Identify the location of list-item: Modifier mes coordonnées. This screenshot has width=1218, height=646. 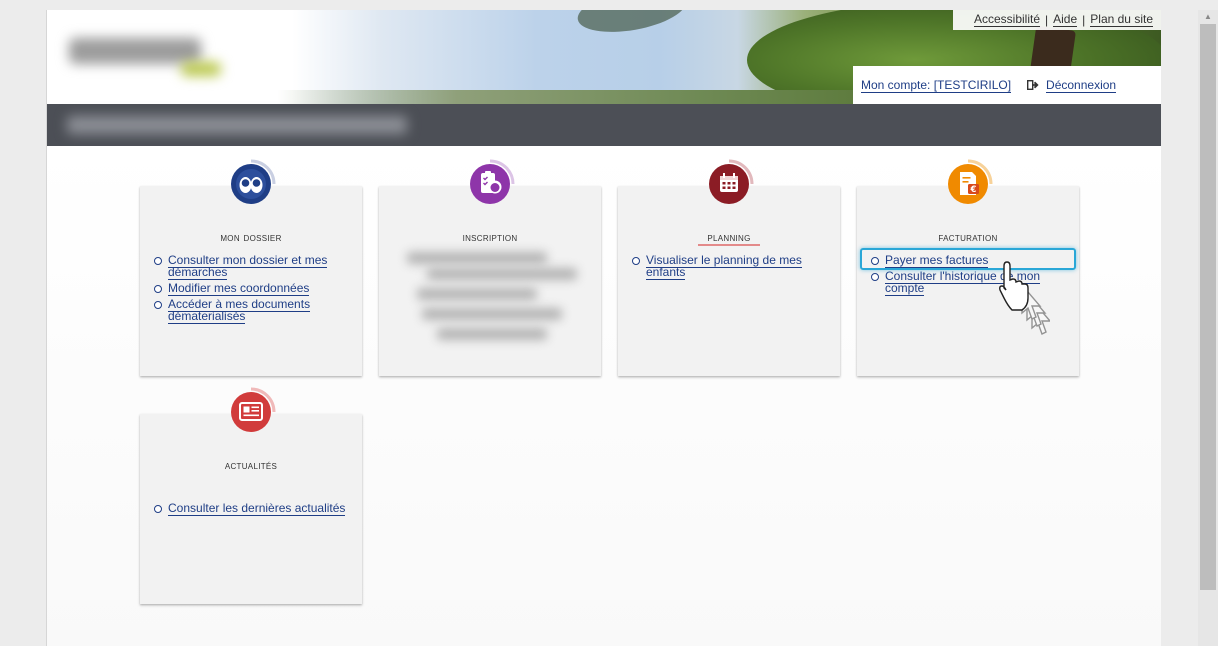
(254, 288).